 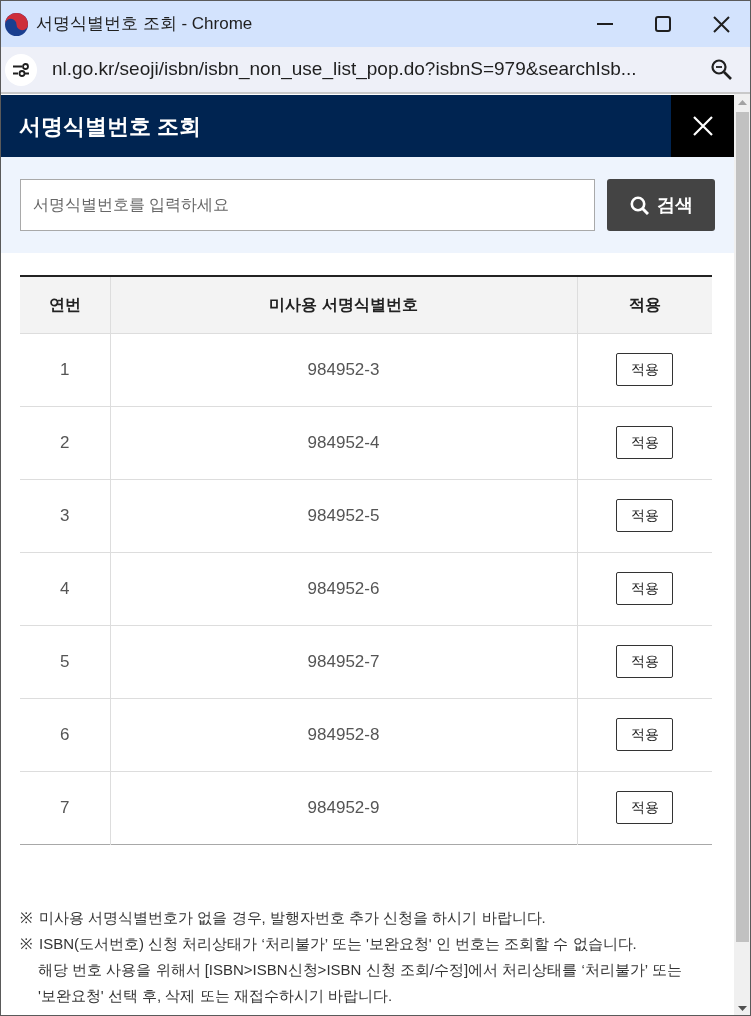 I want to click on scrollbar-thumb, so click(x=742, y=527).